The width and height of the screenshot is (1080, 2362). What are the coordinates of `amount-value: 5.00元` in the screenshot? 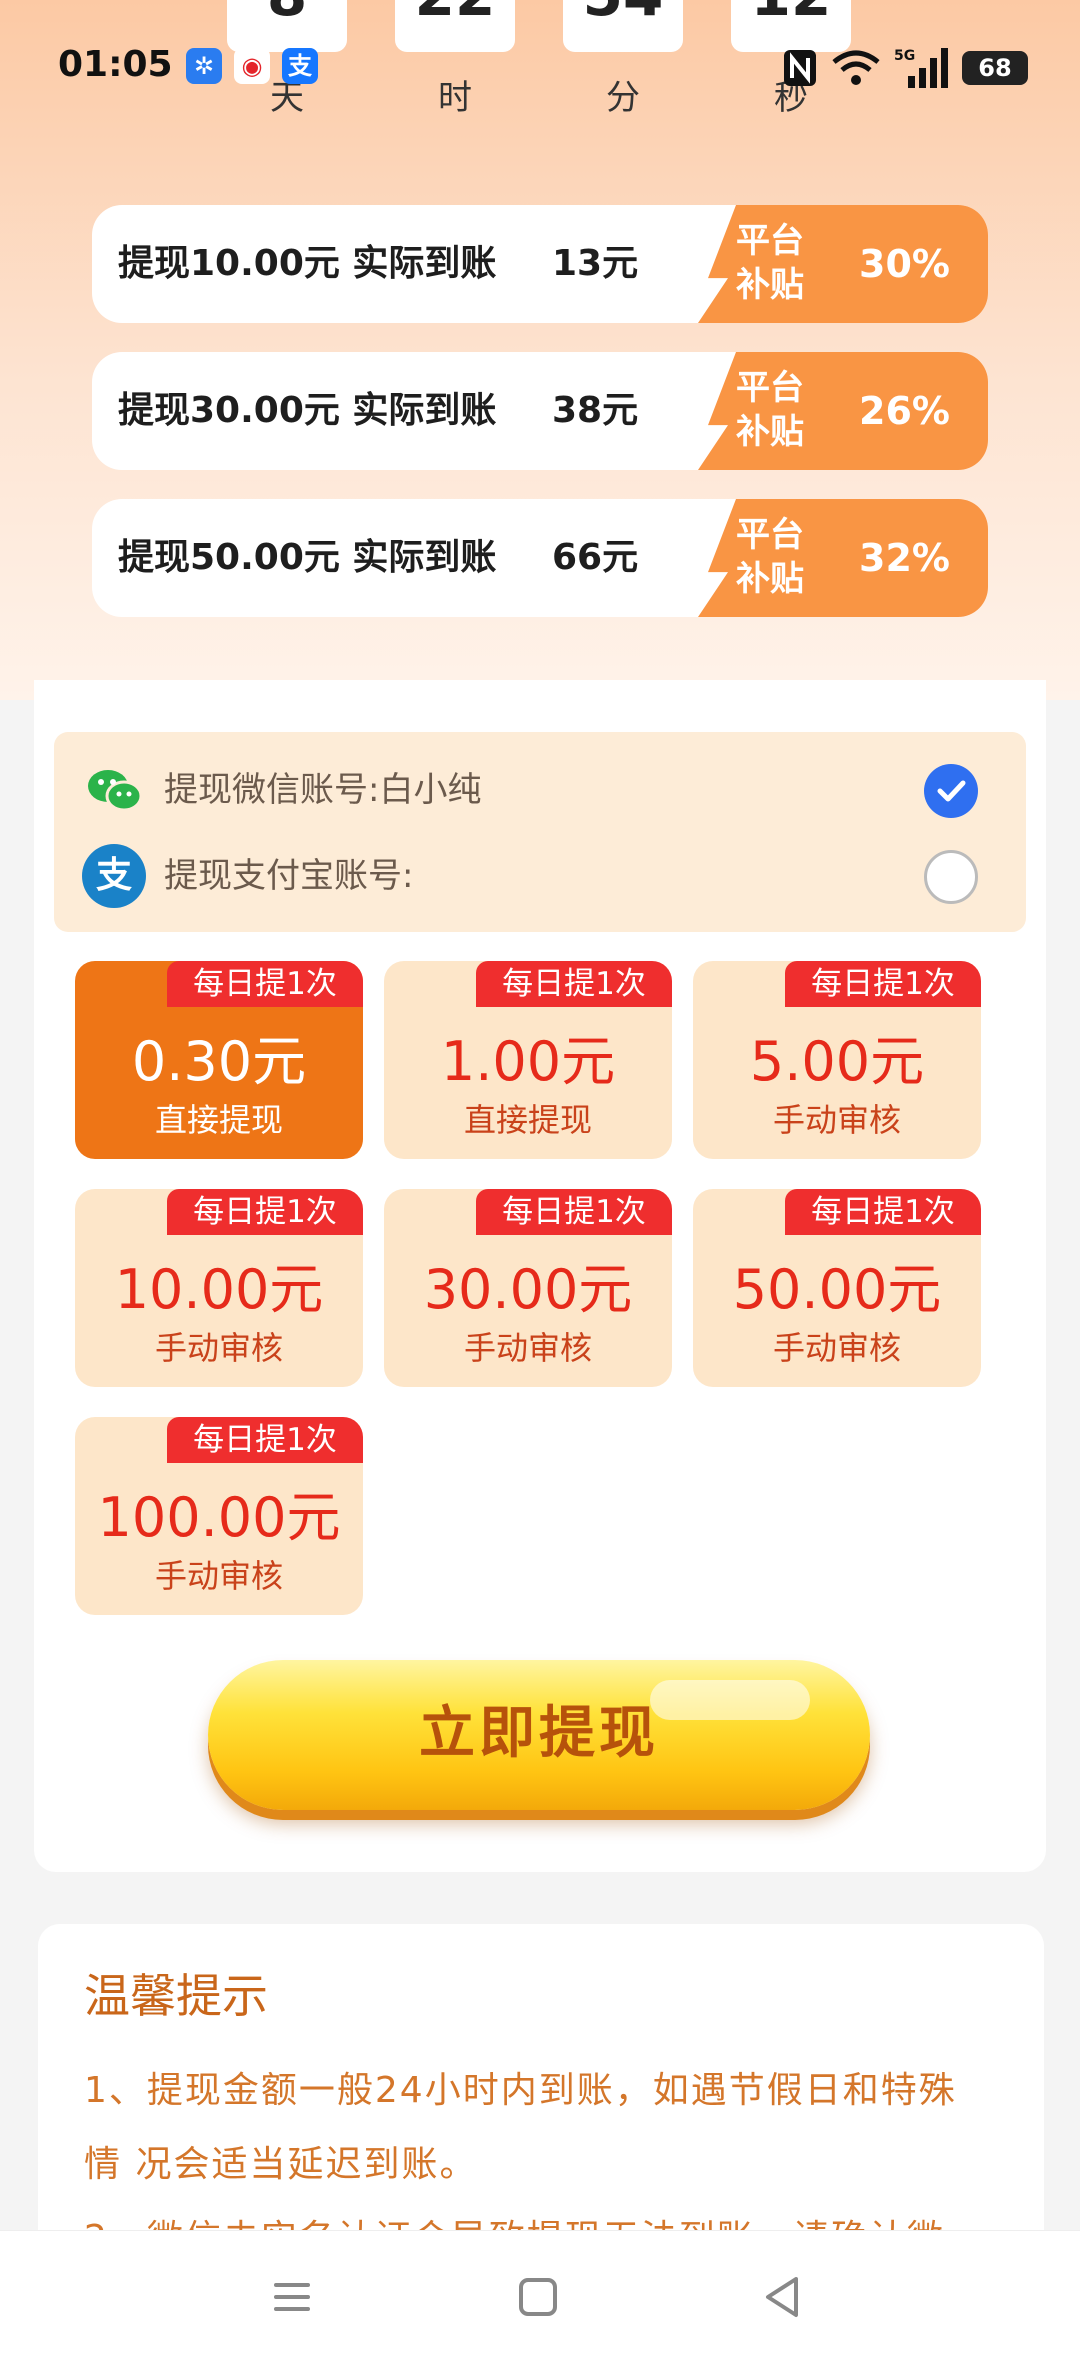 It's located at (837, 1061).